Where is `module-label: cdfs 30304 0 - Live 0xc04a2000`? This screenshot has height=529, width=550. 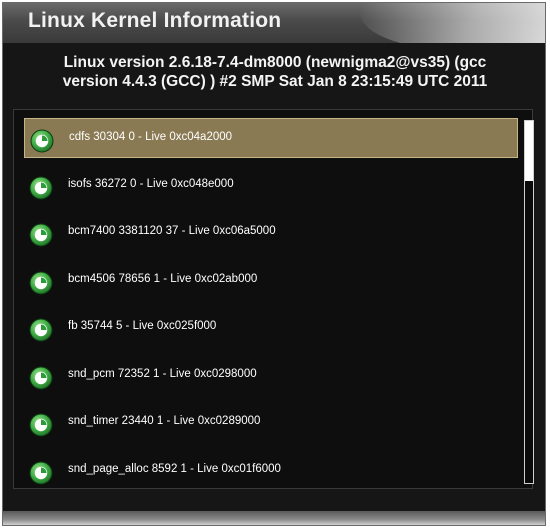
module-label: cdfs 30304 0 - Live 0xc04a2000 is located at coordinates (151, 137).